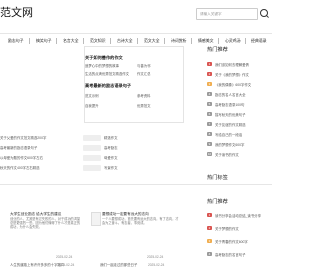  Describe the element at coordinates (92, 96) in the screenshot. I see `featured-link: 范文示例` at that location.